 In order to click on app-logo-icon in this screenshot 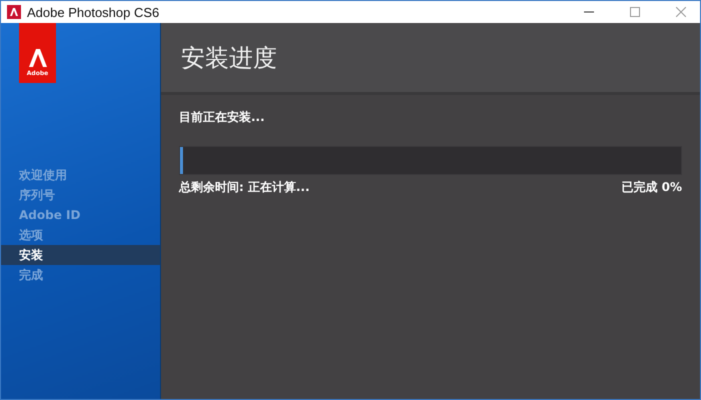, I will do `click(14, 12)`.